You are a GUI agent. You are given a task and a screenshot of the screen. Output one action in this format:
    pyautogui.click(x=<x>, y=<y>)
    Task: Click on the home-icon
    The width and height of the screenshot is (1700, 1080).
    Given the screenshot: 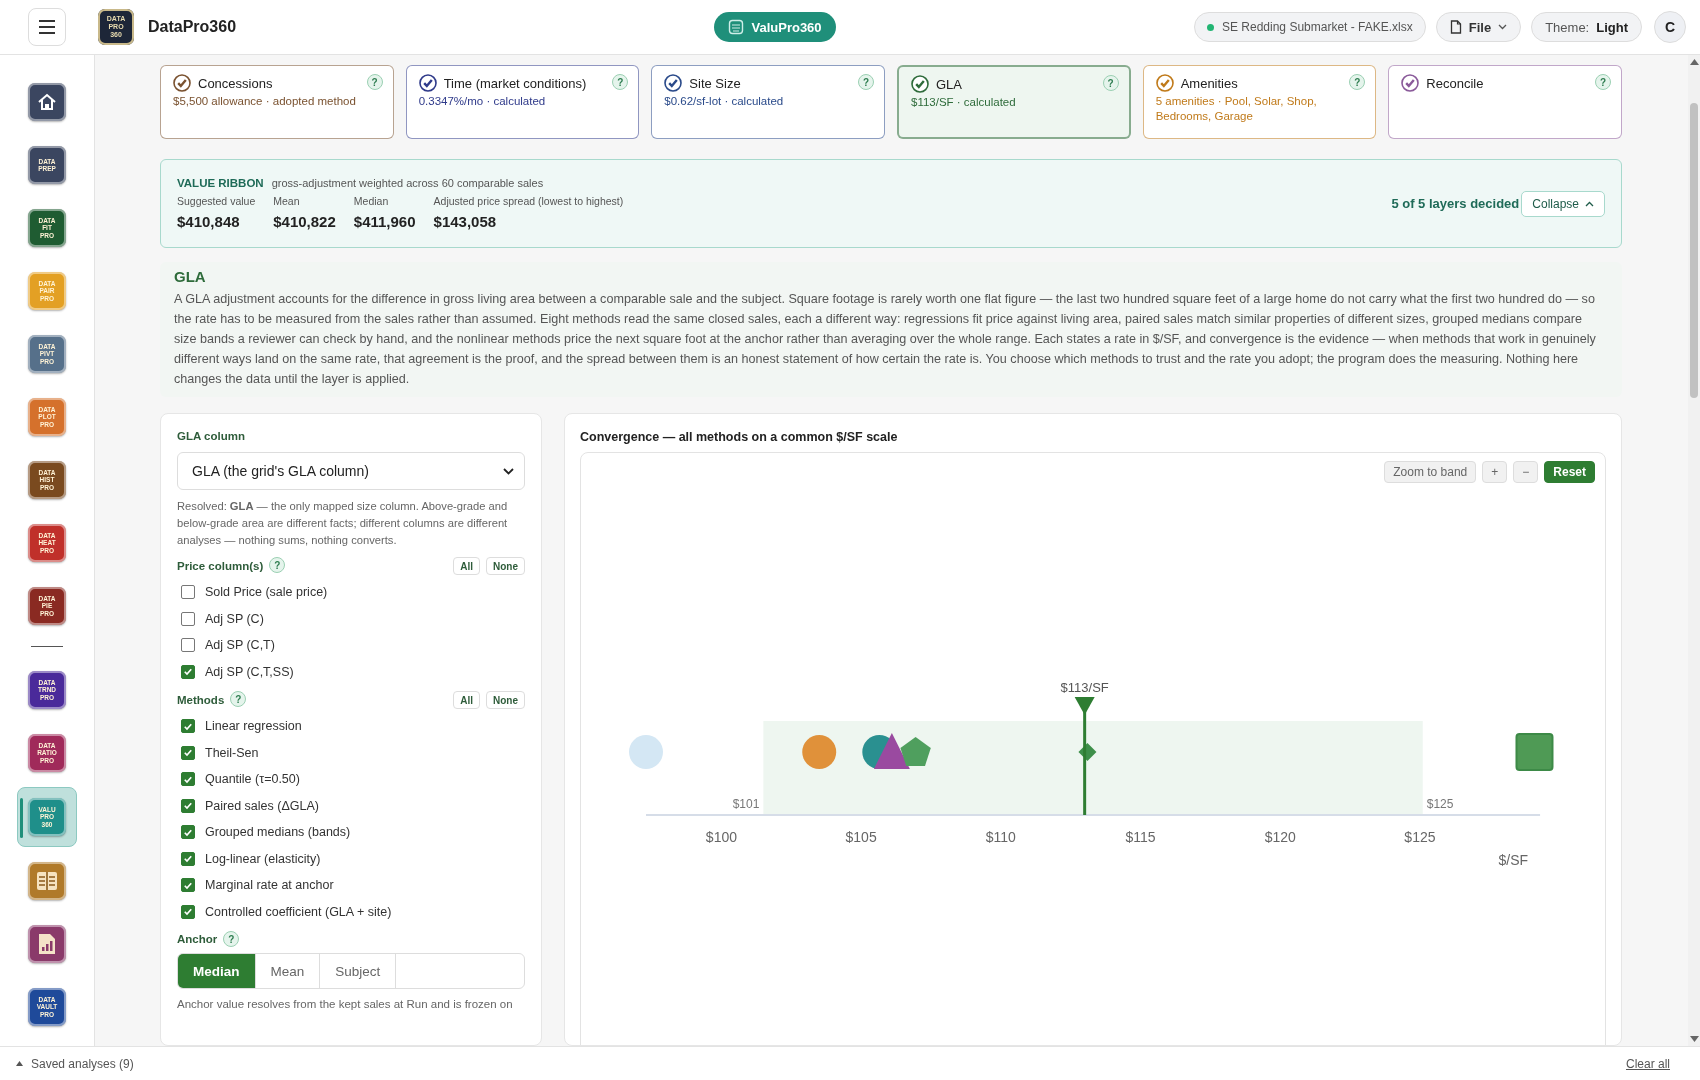 What is the action you would take?
    pyautogui.click(x=47, y=102)
    